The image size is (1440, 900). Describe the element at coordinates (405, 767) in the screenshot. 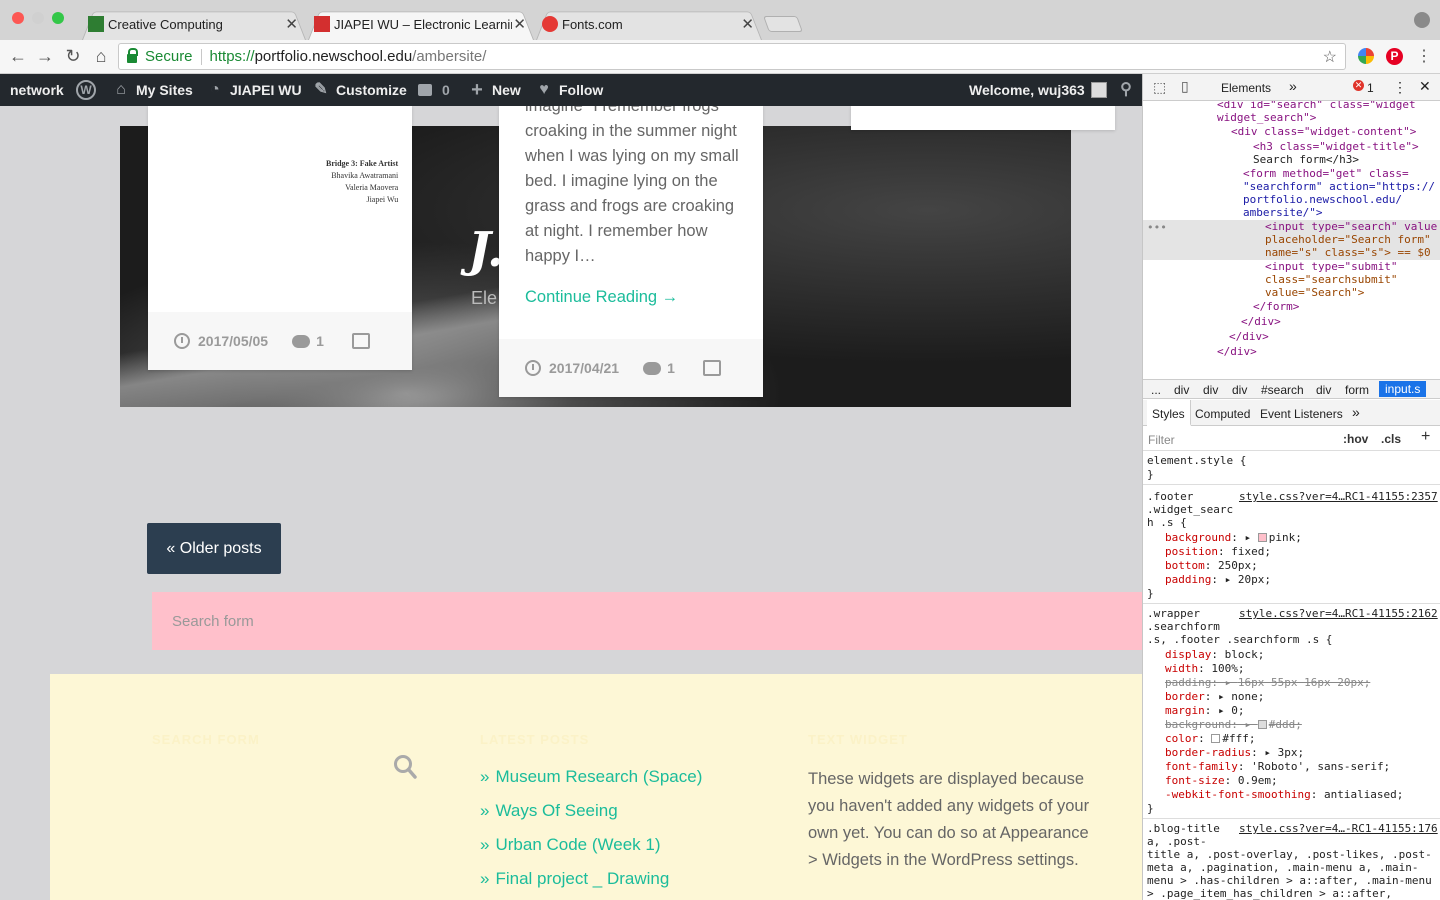

I see `search-icon` at that location.